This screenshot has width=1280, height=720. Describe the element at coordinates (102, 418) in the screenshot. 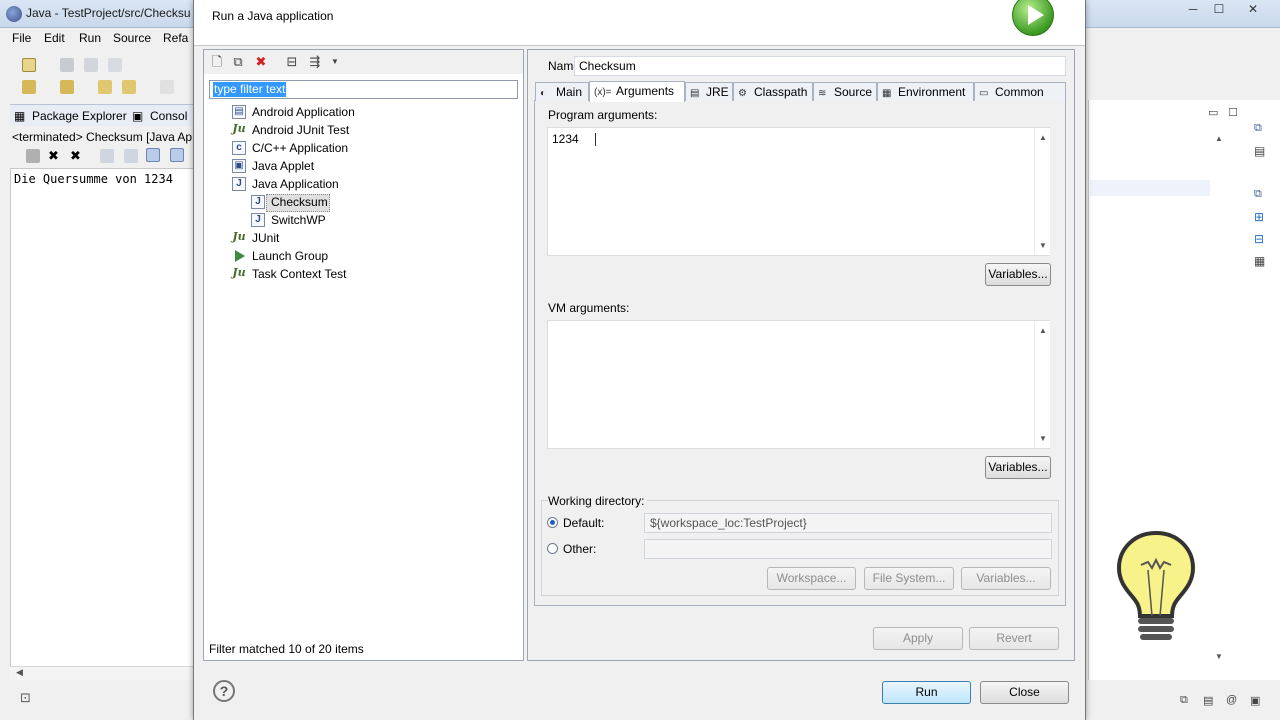

I see `console-area` at that location.